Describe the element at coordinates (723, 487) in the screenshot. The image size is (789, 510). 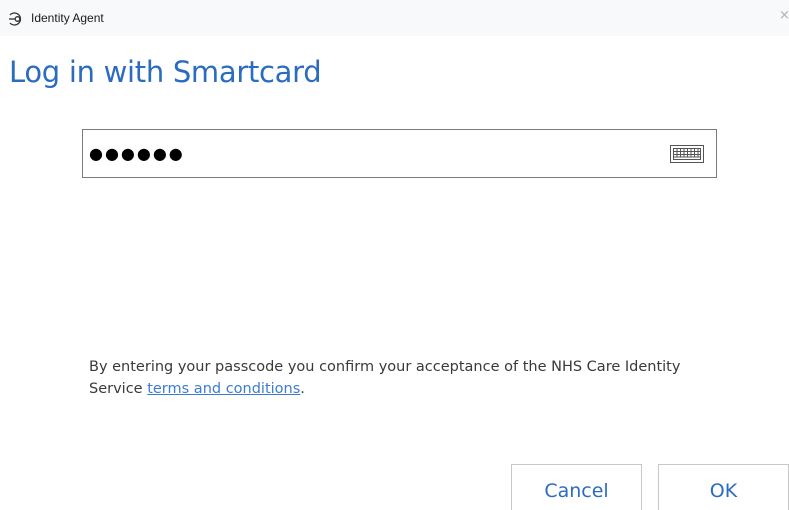
I see `ok-button: OK` at that location.